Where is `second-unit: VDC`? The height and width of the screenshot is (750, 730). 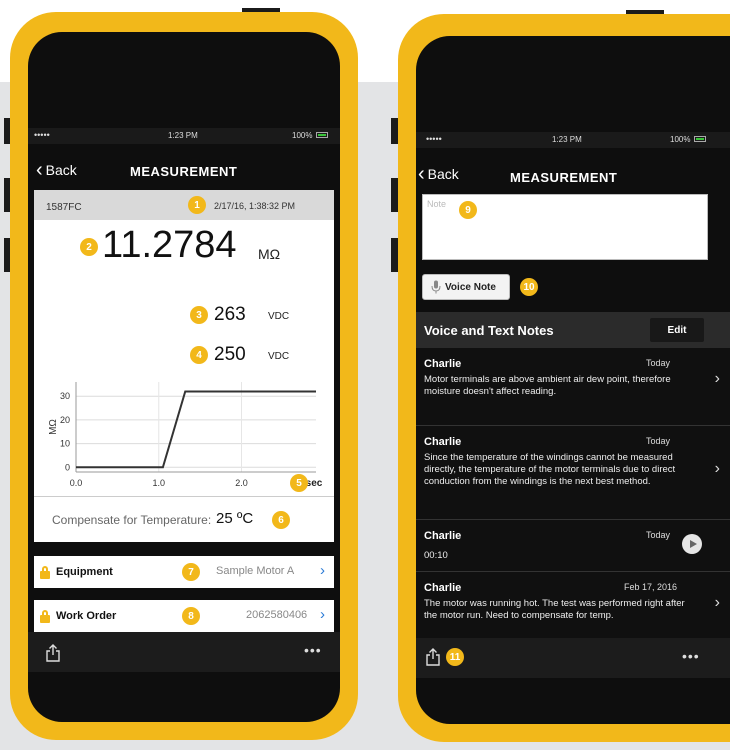 second-unit: VDC is located at coordinates (279, 316).